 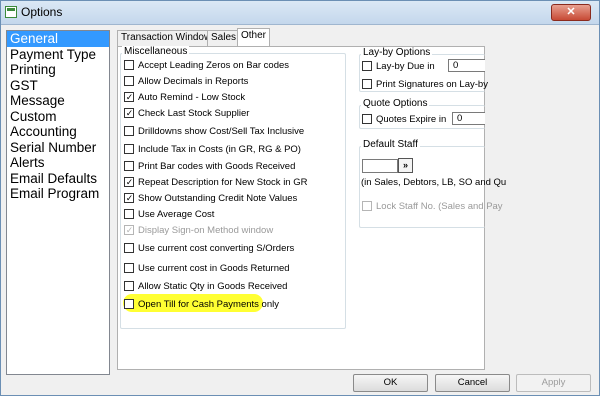 What do you see at coordinates (42, 12) in the screenshot?
I see `window-title: Options` at bounding box center [42, 12].